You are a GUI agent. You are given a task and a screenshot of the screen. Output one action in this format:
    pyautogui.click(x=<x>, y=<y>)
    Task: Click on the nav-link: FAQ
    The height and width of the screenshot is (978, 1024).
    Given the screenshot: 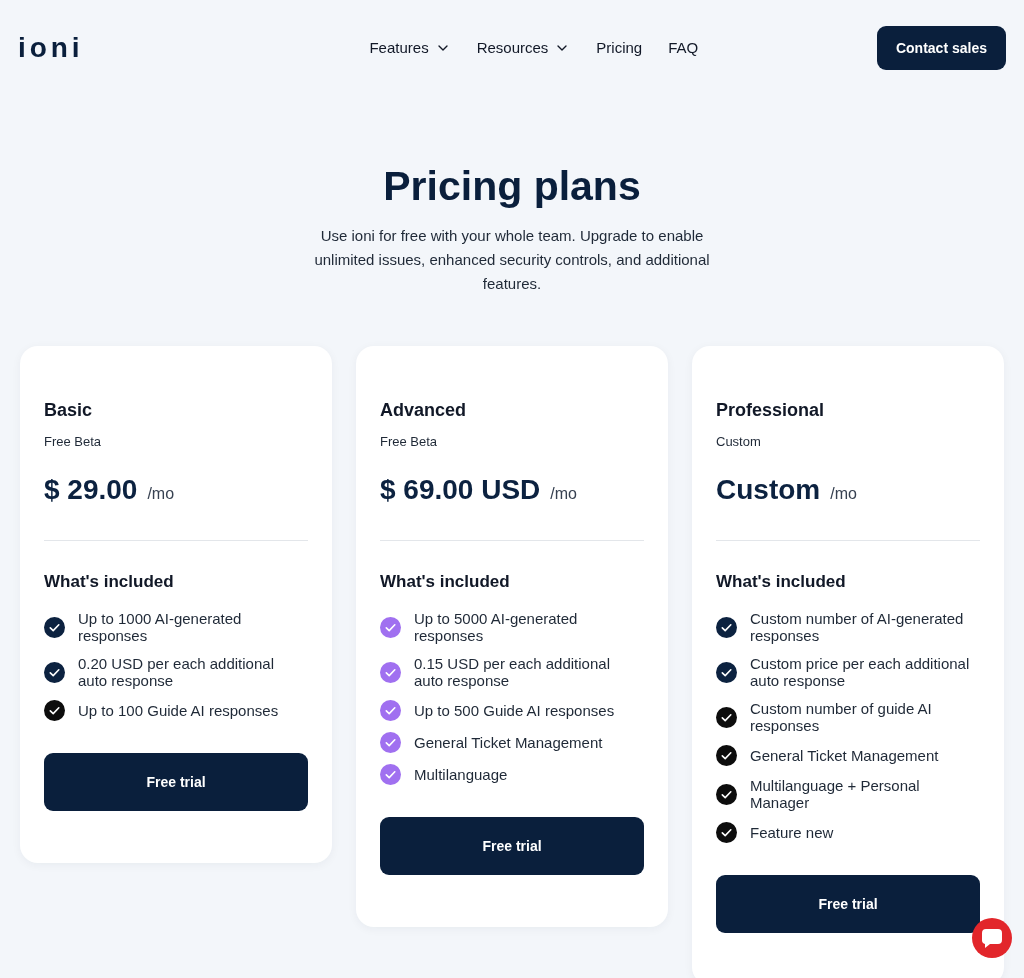 What is the action you would take?
    pyautogui.click(x=683, y=48)
    